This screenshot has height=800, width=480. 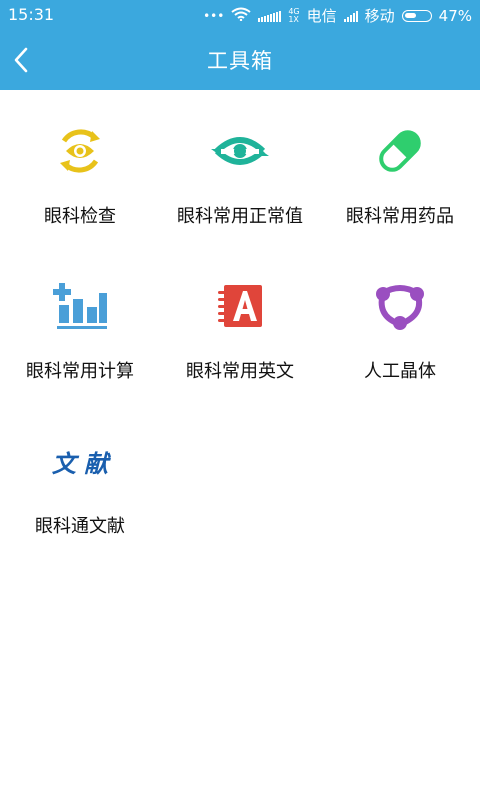 What do you see at coordinates (80, 526) in the screenshot?
I see `tool-label: 眼科通文献` at bounding box center [80, 526].